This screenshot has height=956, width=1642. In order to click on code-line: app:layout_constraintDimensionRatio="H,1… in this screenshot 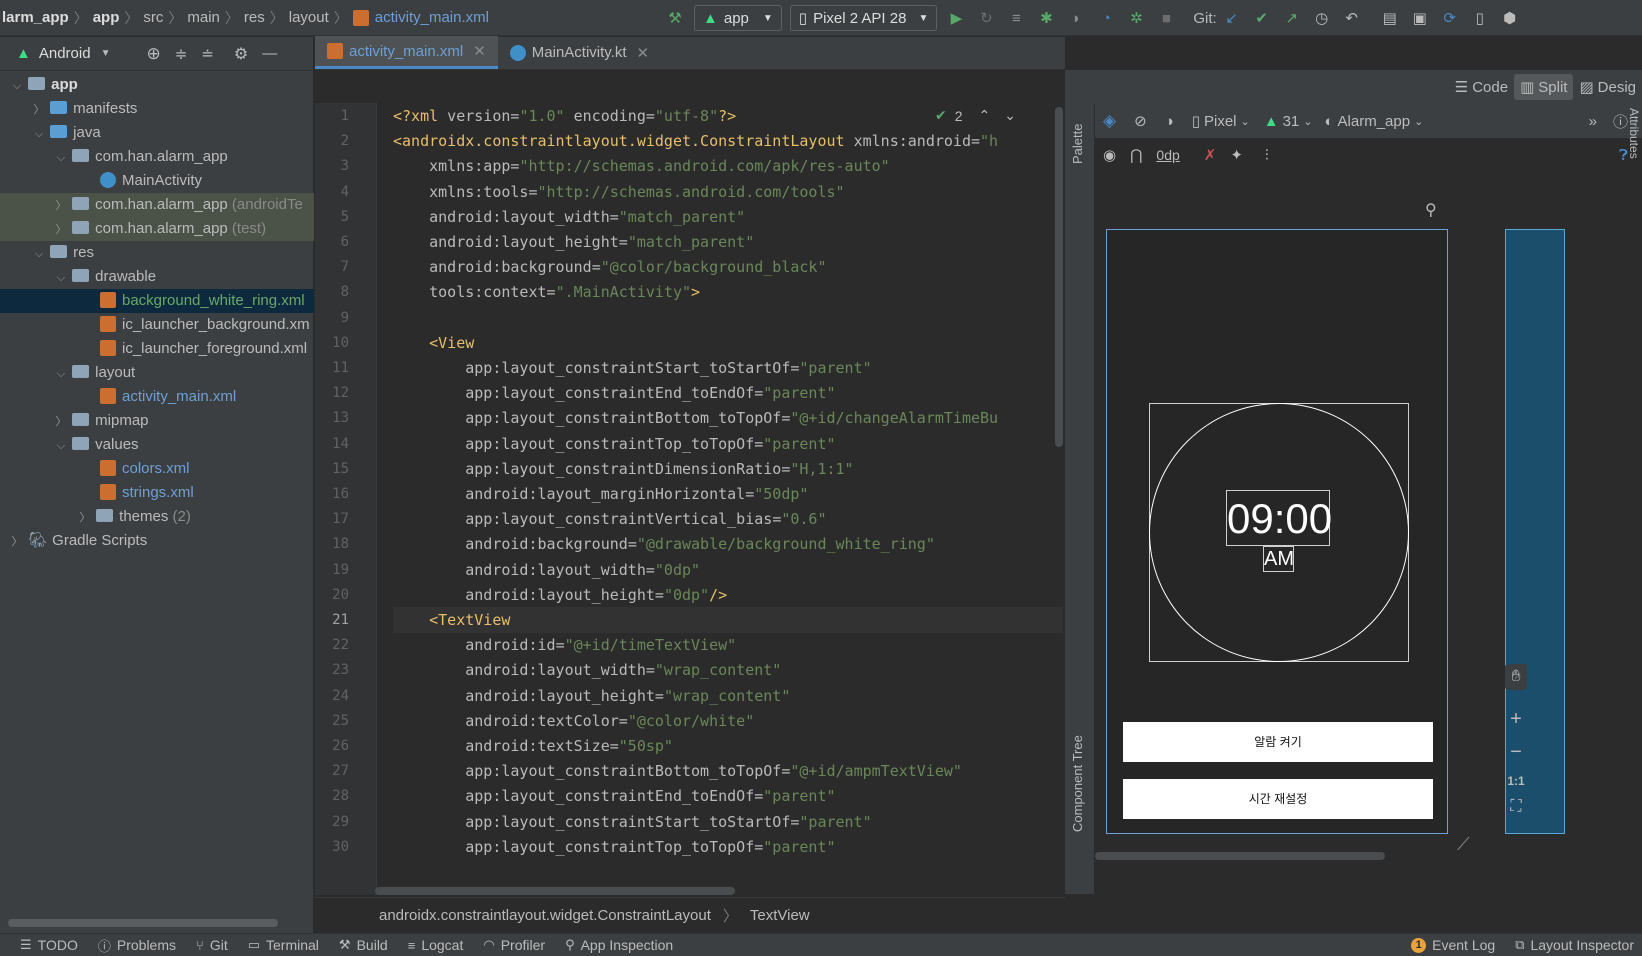, I will do `click(728, 469)`.